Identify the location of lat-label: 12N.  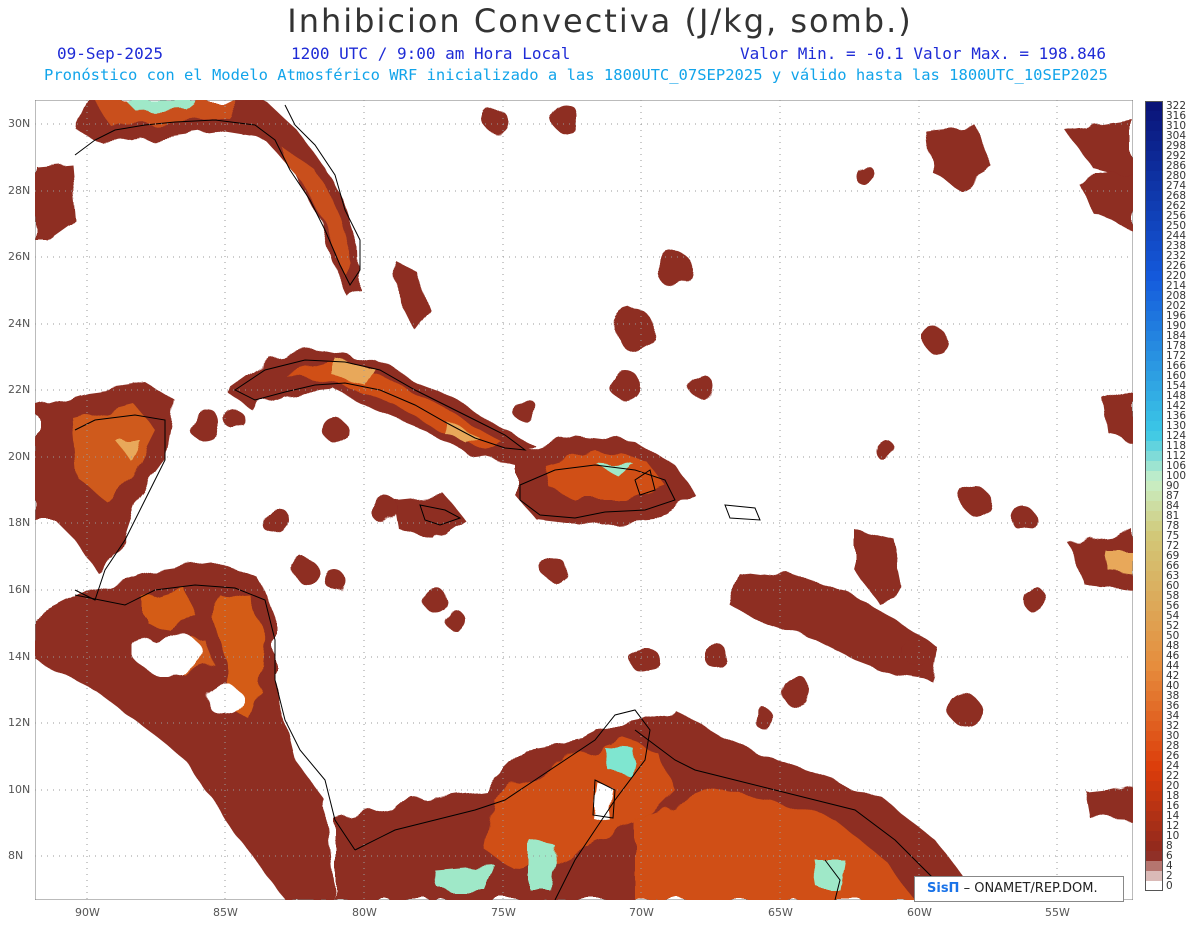
(19, 722).